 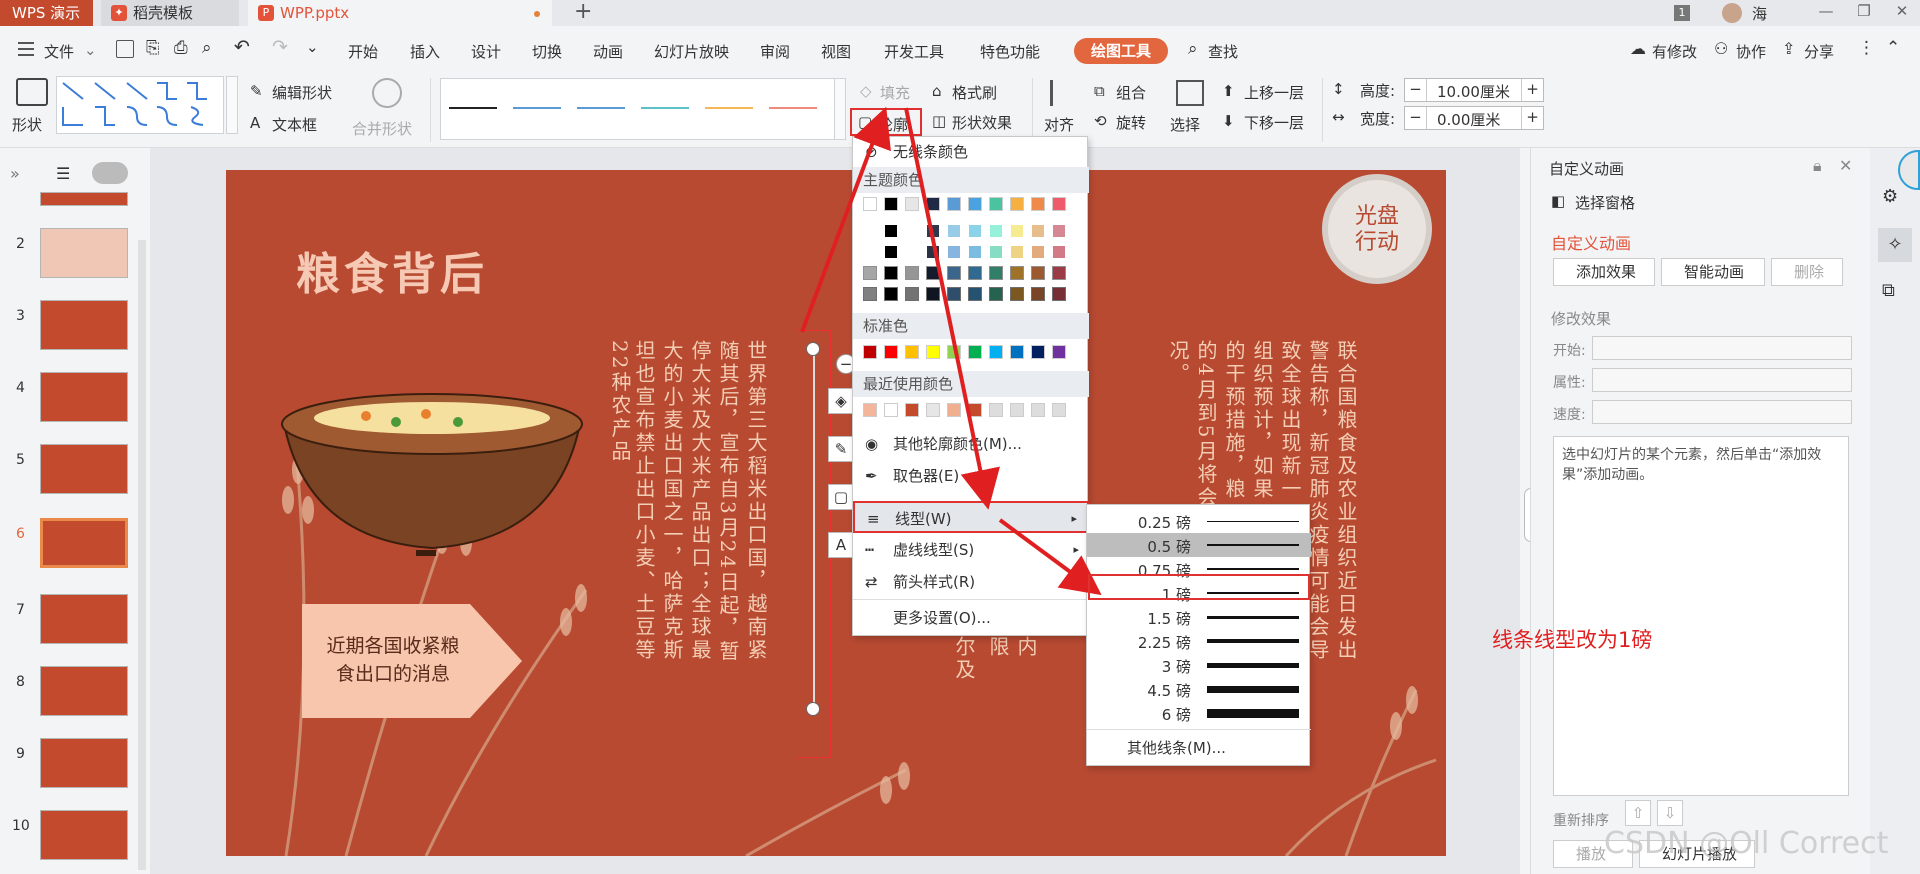 What do you see at coordinates (1604, 272) in the screenshot?
I see `add-effect-button: 添加效果` at bounding box center [1604, 272].